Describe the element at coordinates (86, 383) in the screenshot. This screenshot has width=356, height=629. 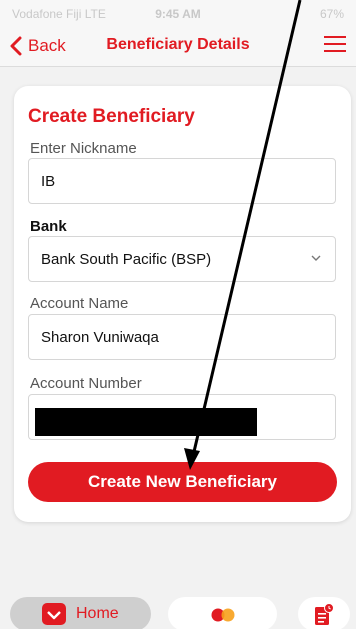
I see `account-number-label: Account Number` at that location.